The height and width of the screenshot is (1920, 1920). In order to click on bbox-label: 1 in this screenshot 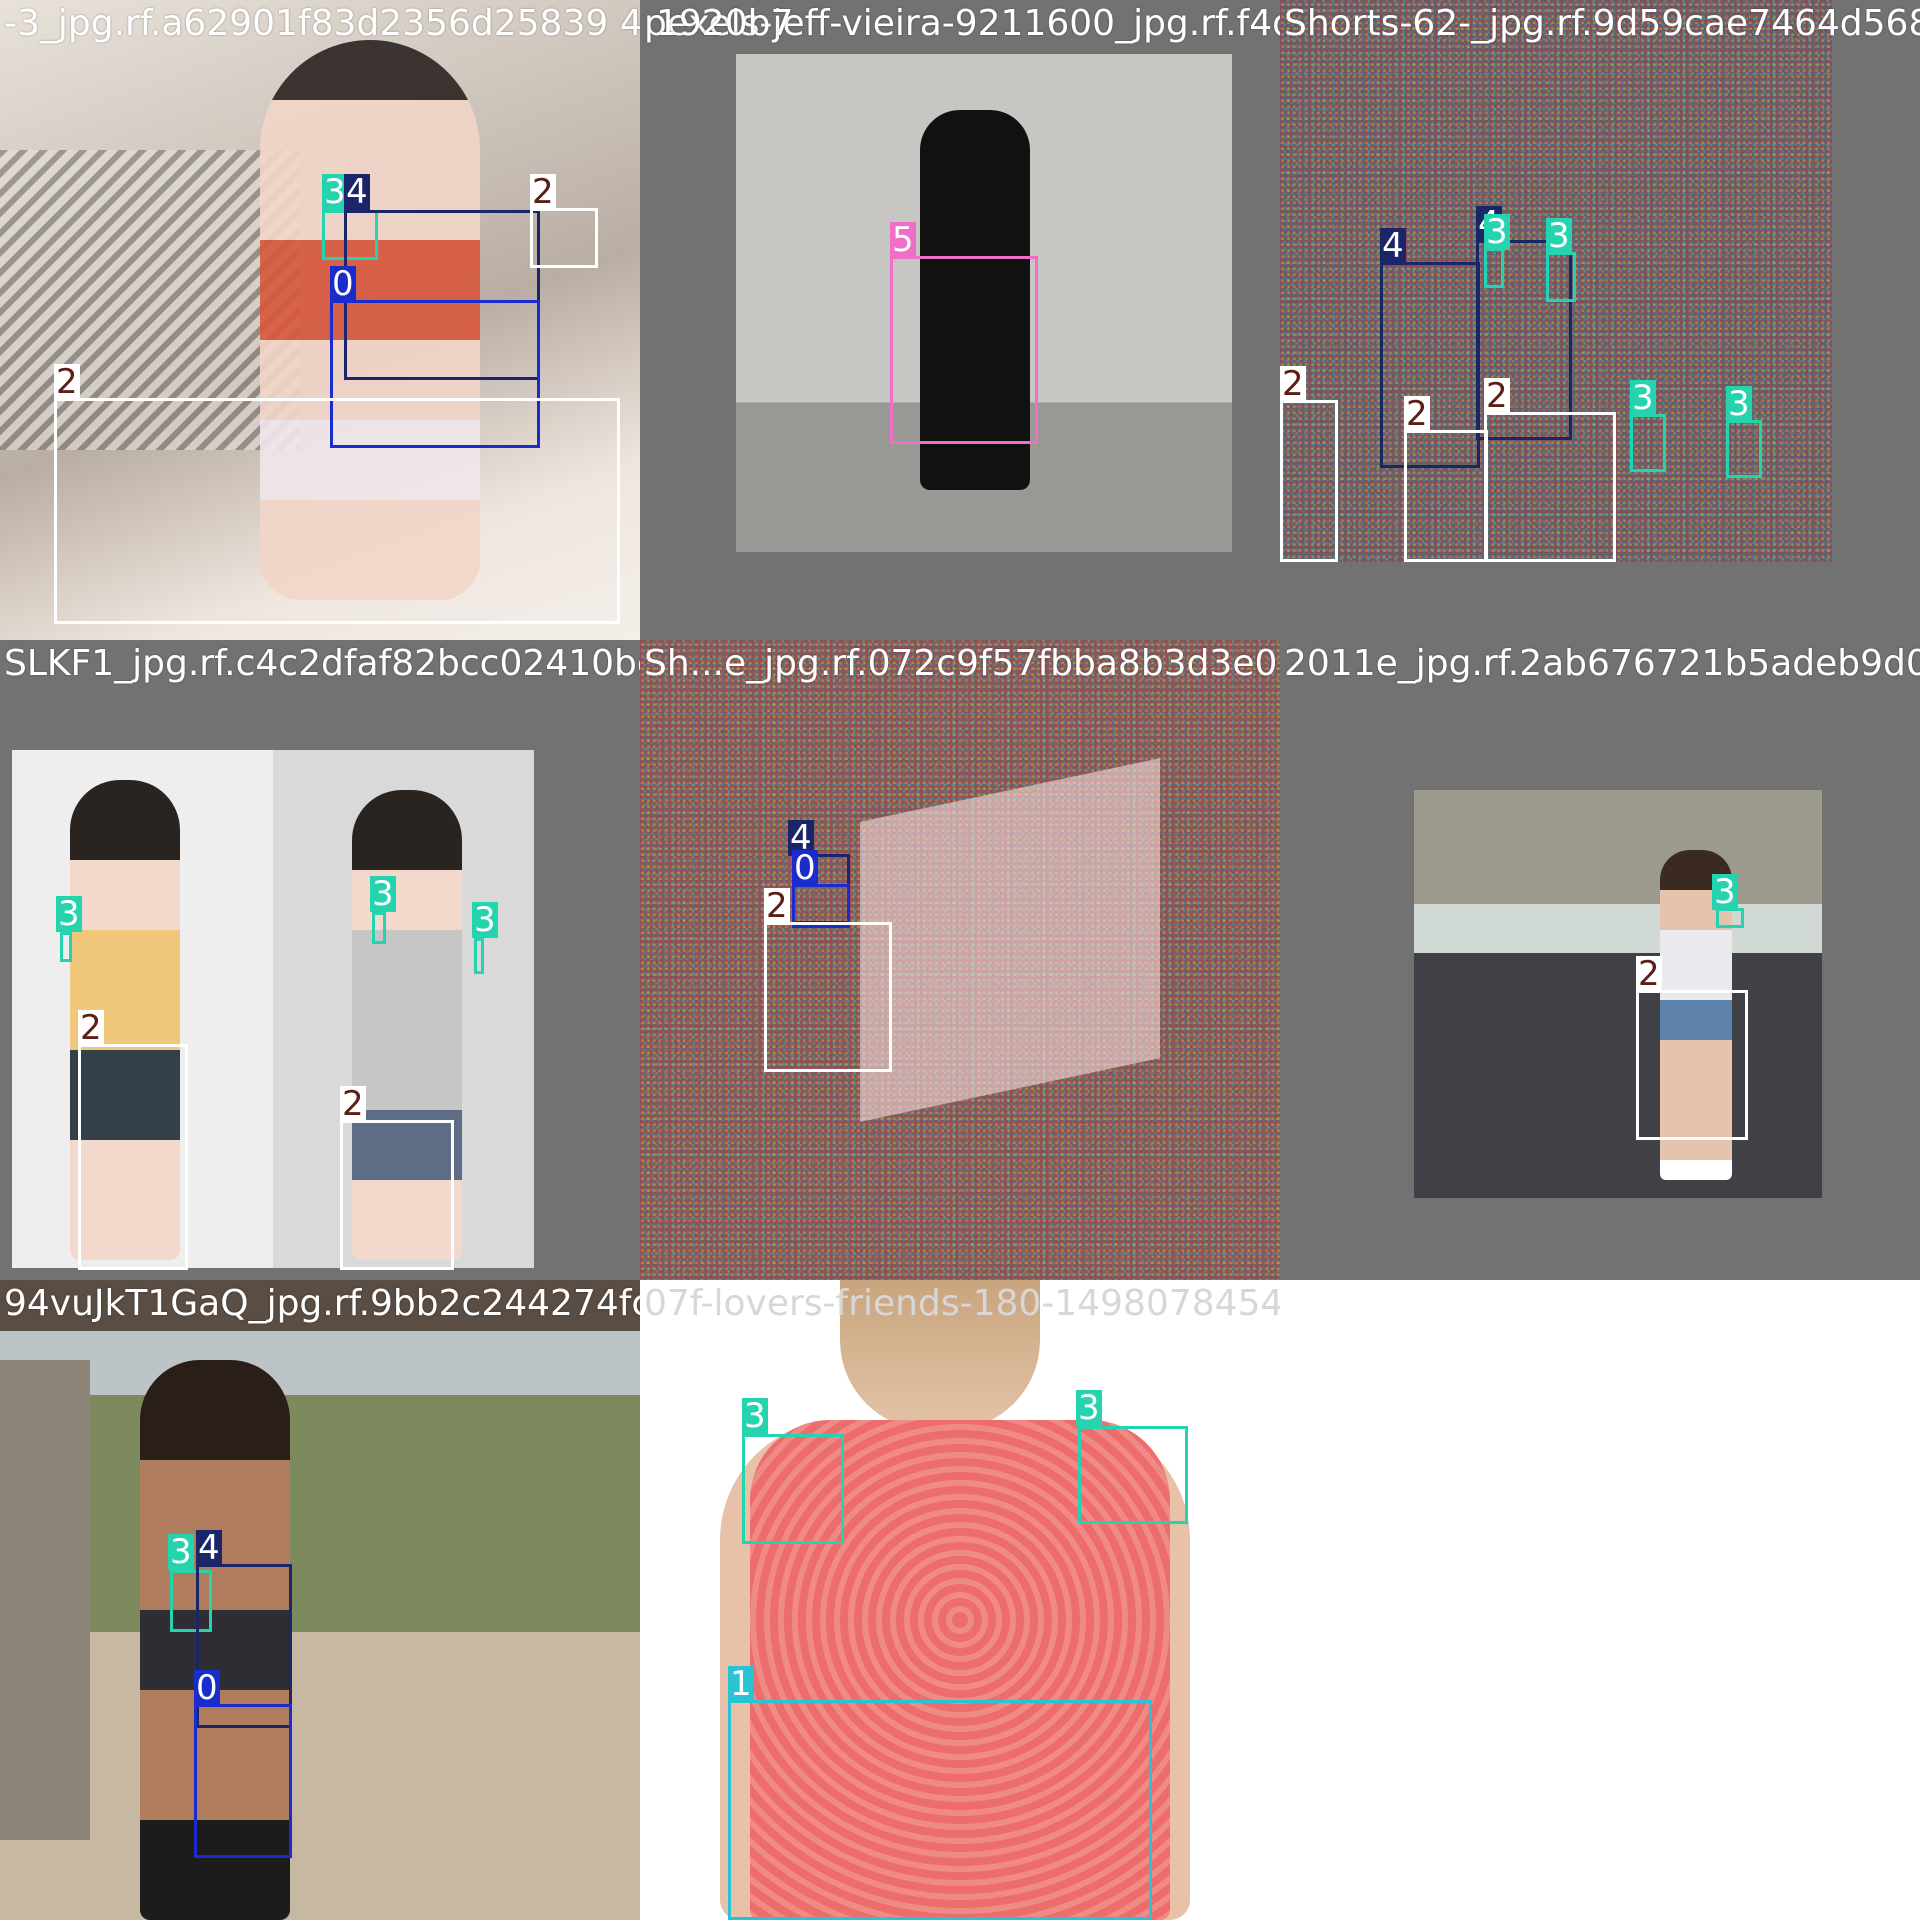, I will do `click(741, 1684)`.